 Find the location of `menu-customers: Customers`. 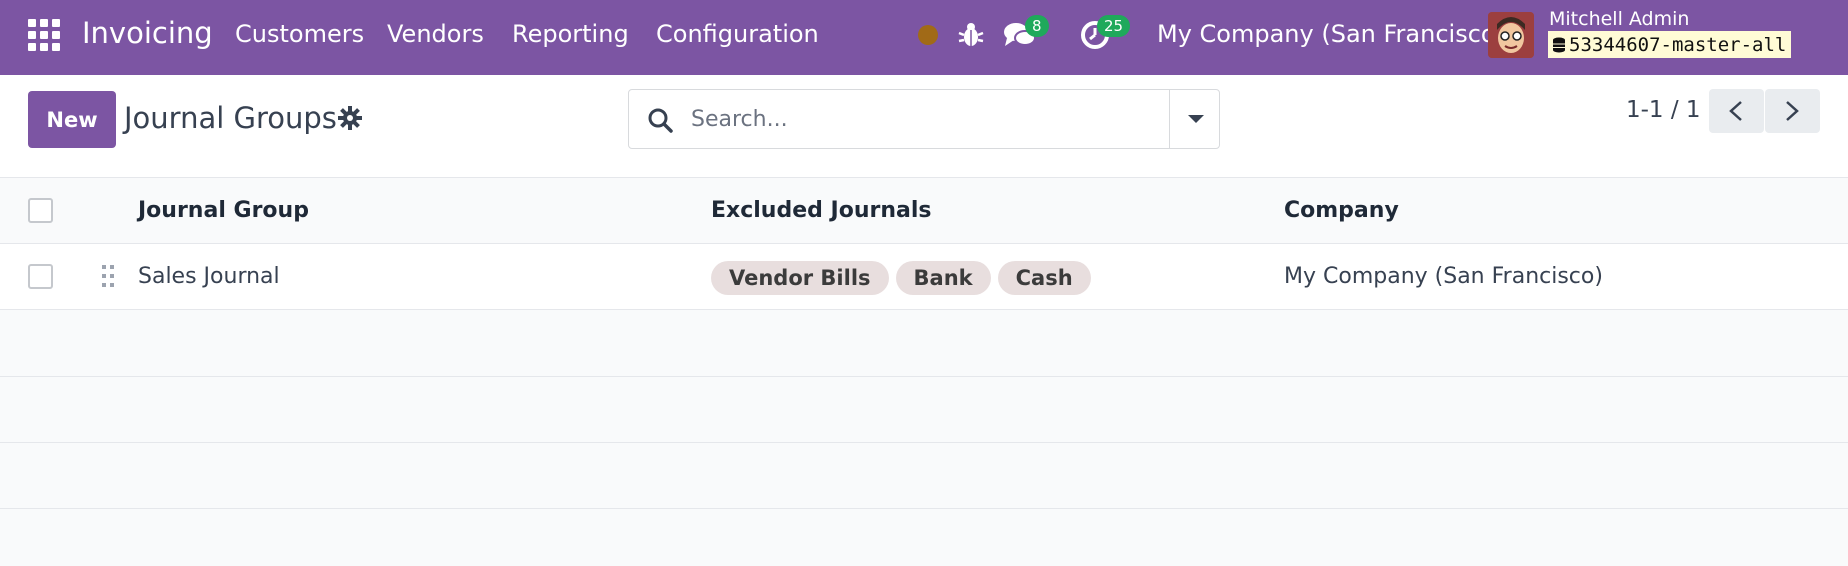

menu-customers: Customers is located at coordinates (299, 34).